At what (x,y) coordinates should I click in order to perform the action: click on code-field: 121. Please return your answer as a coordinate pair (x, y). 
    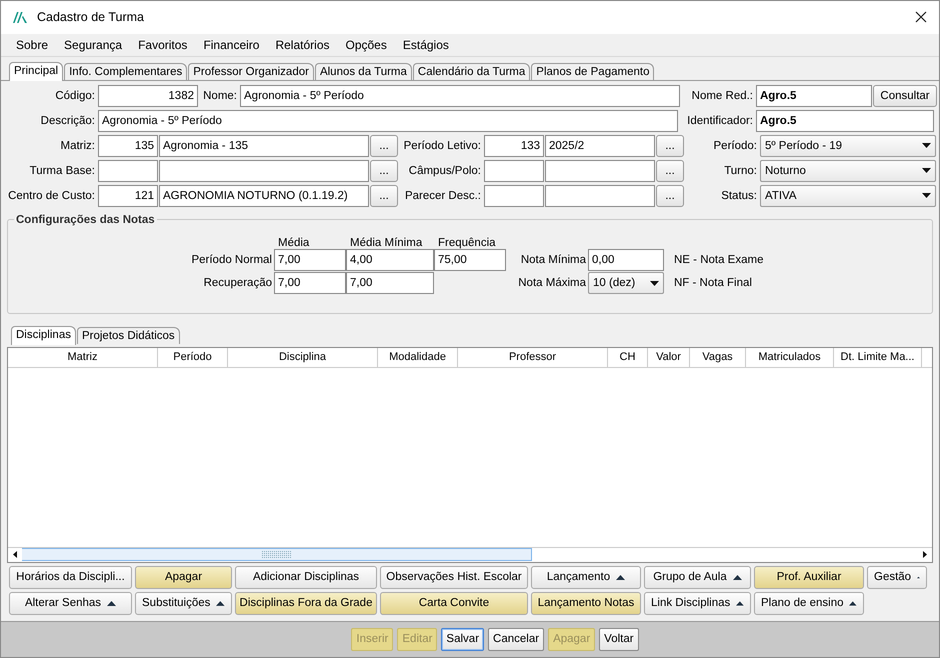
    Looking at the image, I should click on (128, 195).